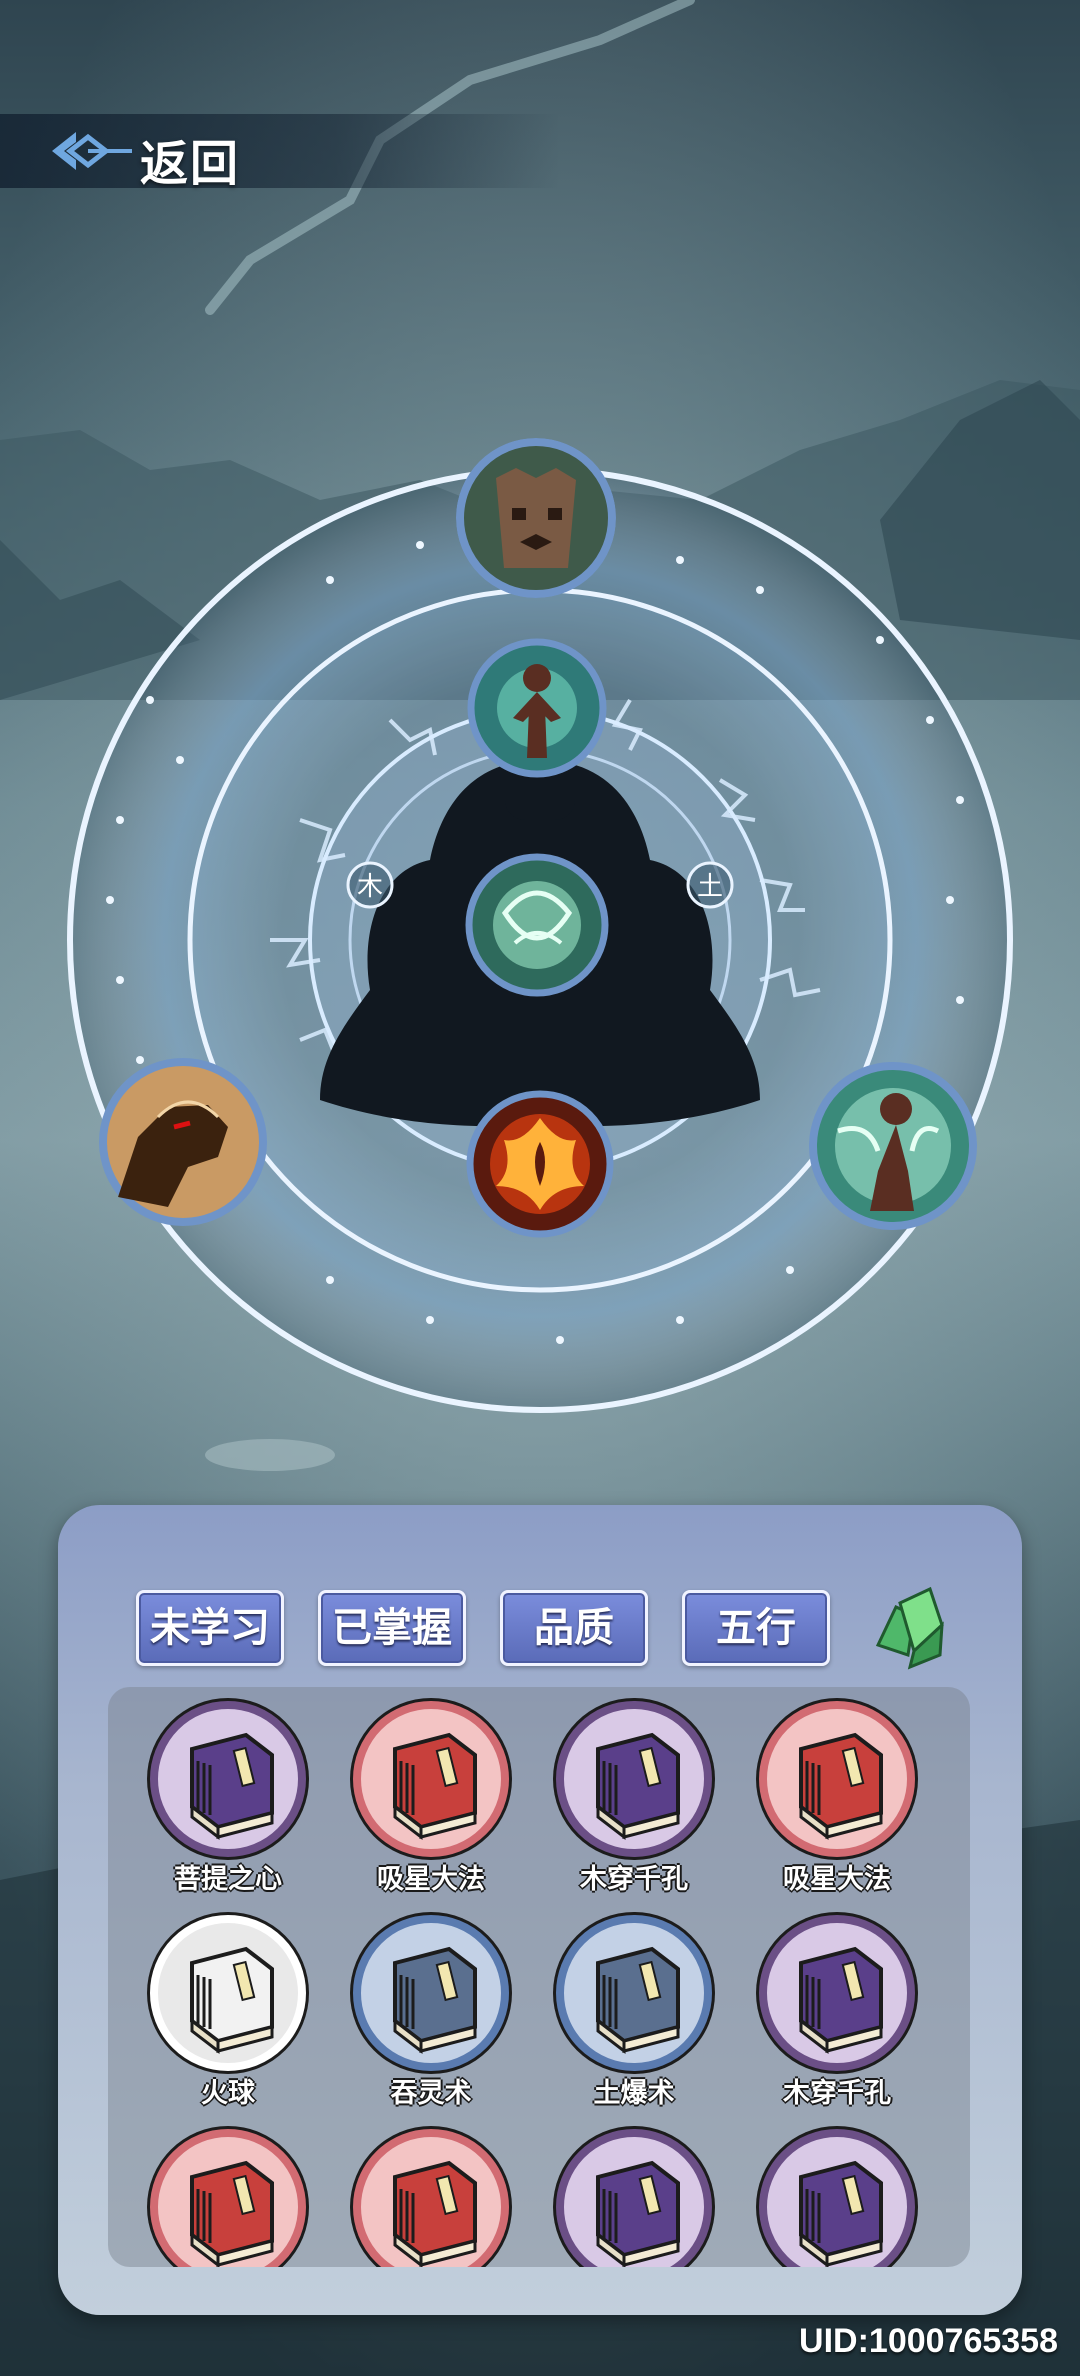  I want to click on skill-book-label: 吞灵术, so click(431, 2093).